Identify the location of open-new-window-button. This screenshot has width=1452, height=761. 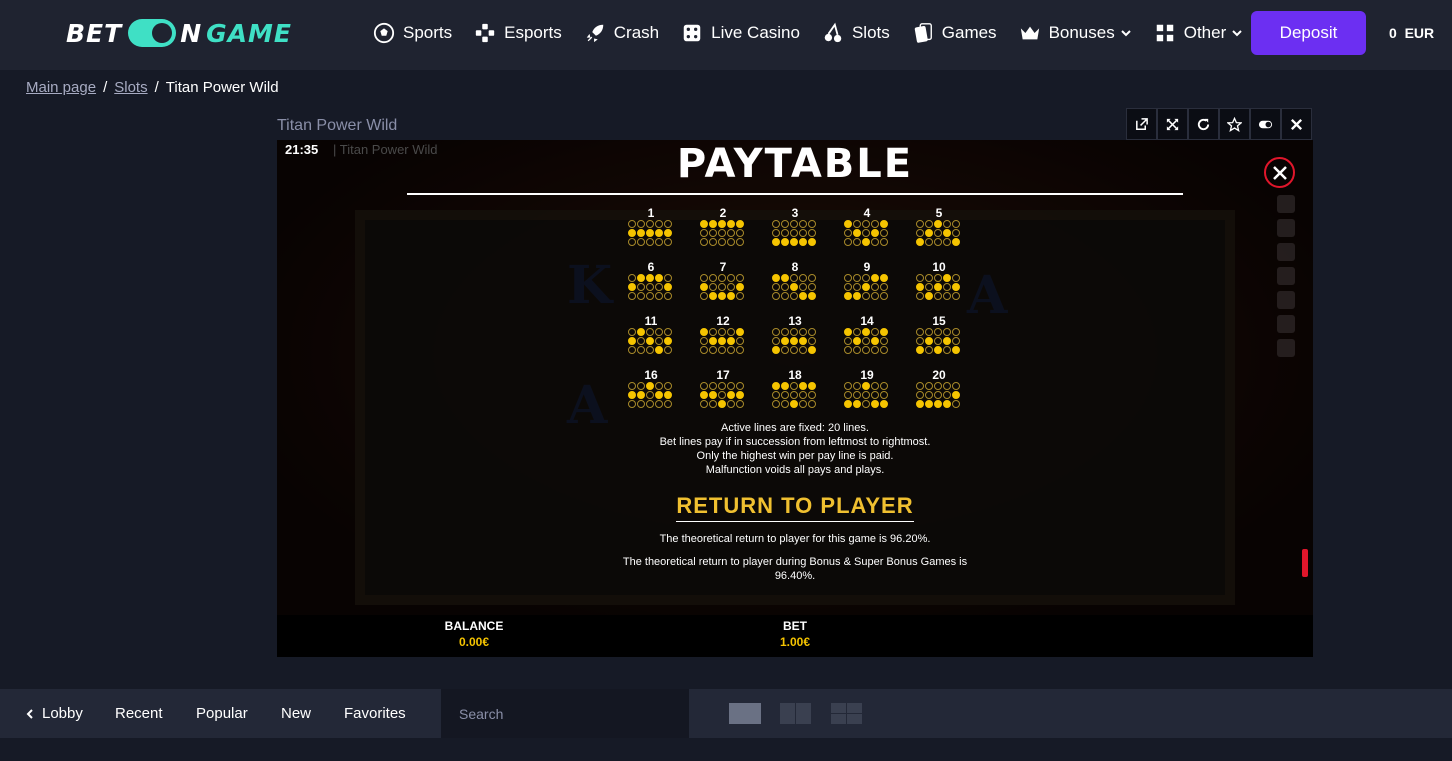
(1141, 124).